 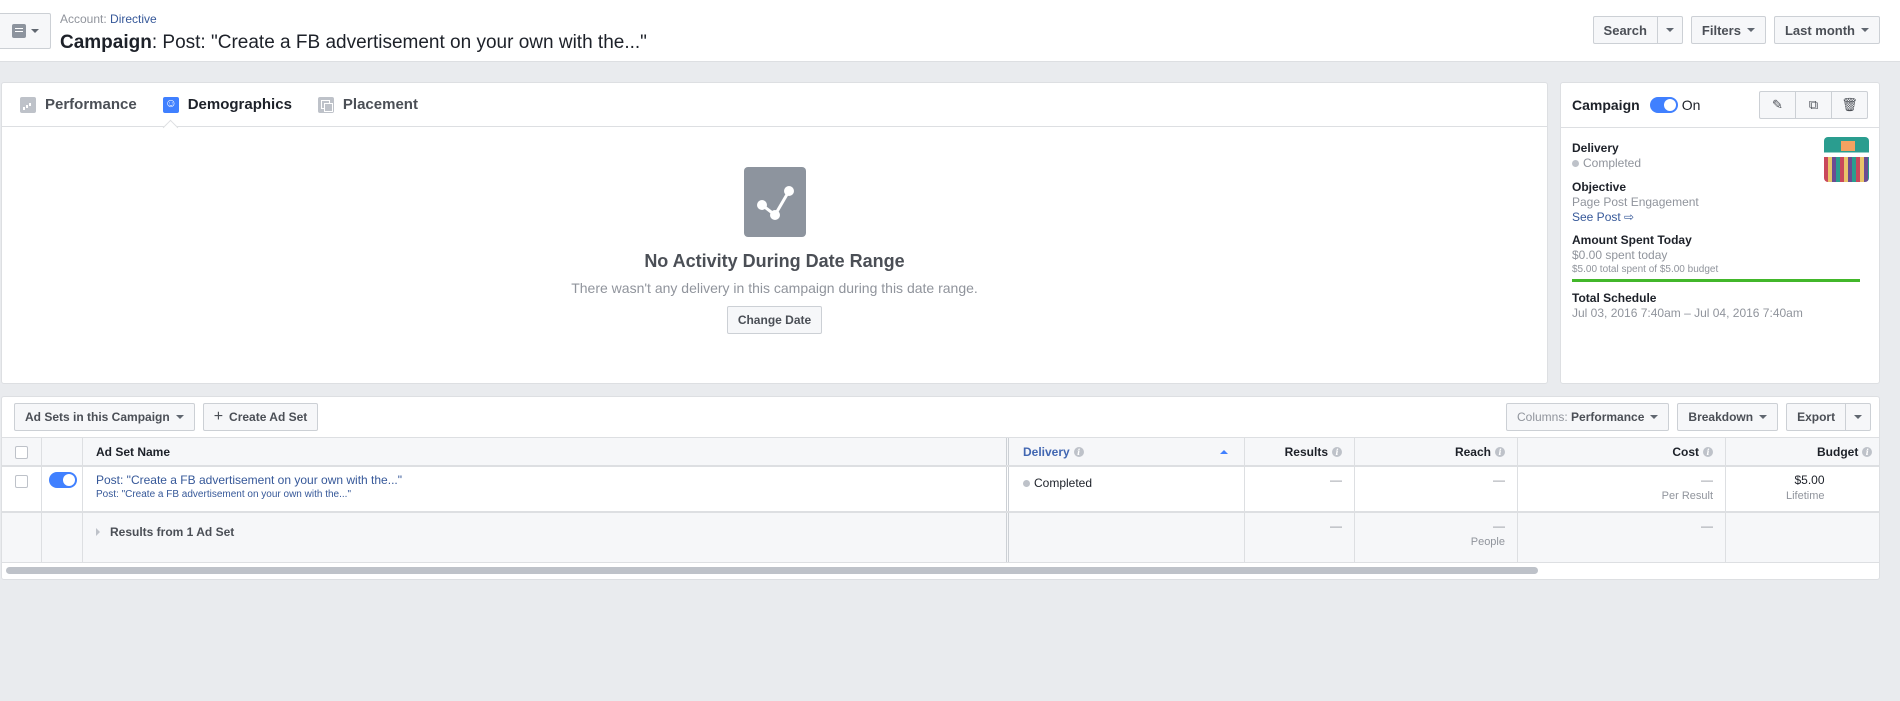 I want to click on campaign-summary-title: Campaign, so click(x=1606, y=105).